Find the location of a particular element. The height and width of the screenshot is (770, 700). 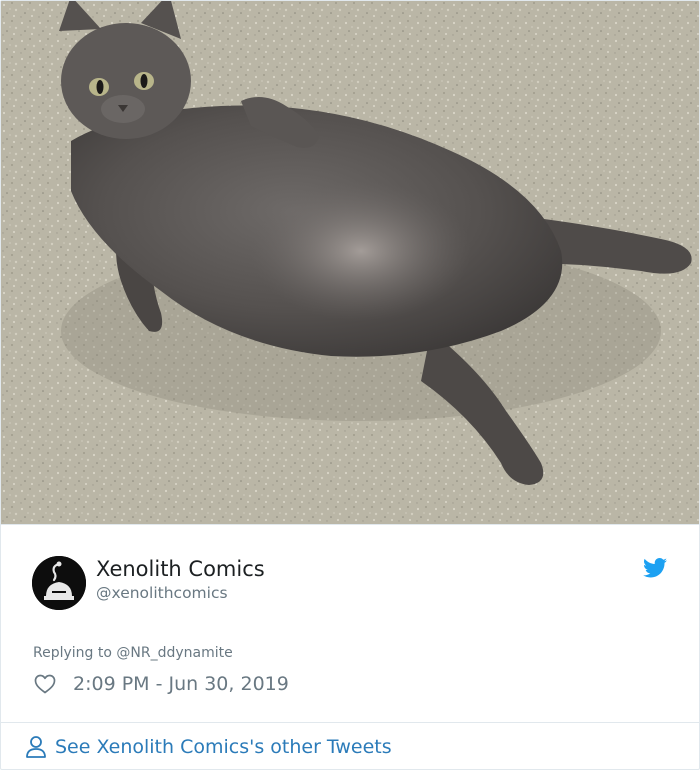

tweet-timestamp: 2:09 PM - Jun 30, 2019 is located at coordinates (181, 684).